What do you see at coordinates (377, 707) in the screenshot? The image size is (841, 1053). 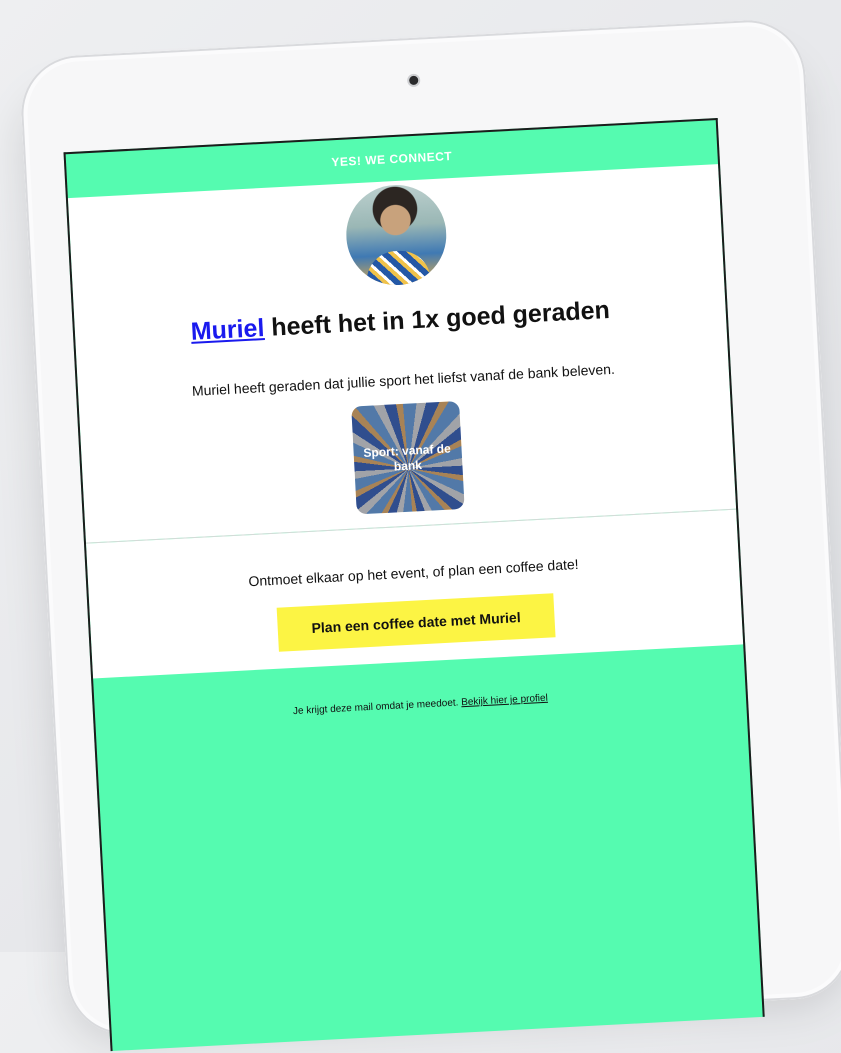 I see `footer-text: Je krijgt deze mail omdat je meedoet.` at bounding box center [377, 707].